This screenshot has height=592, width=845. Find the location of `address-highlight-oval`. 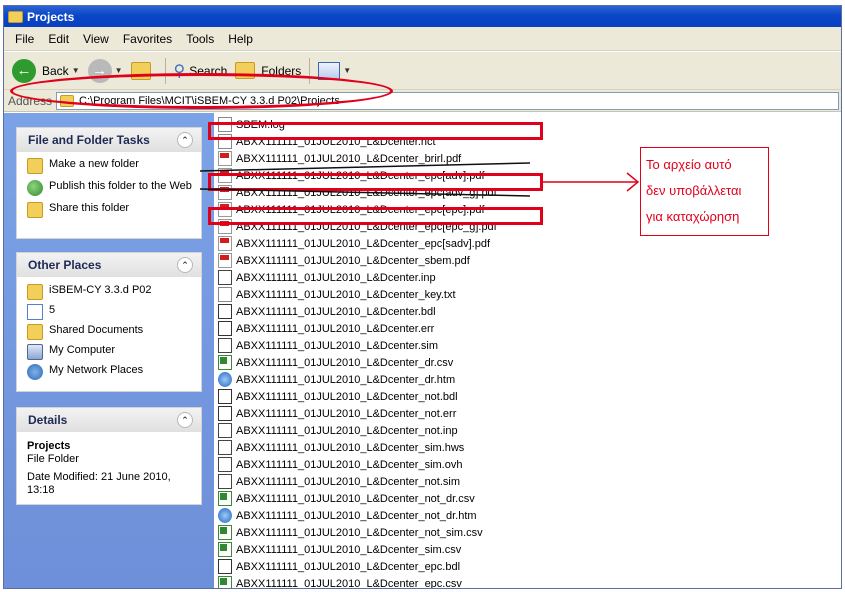

address-highlight-oval is located at coordinates (201, 91).